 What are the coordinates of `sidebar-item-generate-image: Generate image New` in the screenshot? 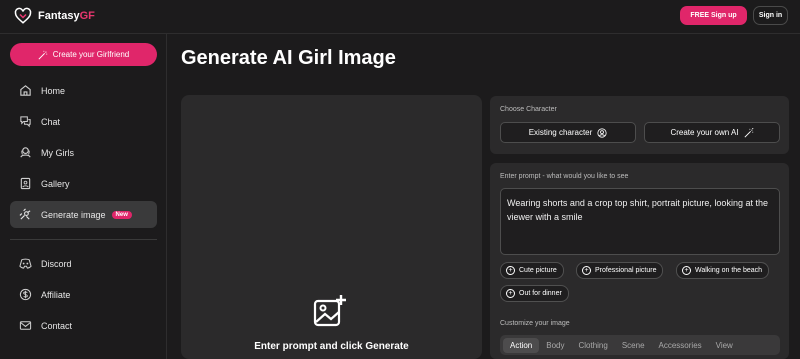 It's located at (83, 214).